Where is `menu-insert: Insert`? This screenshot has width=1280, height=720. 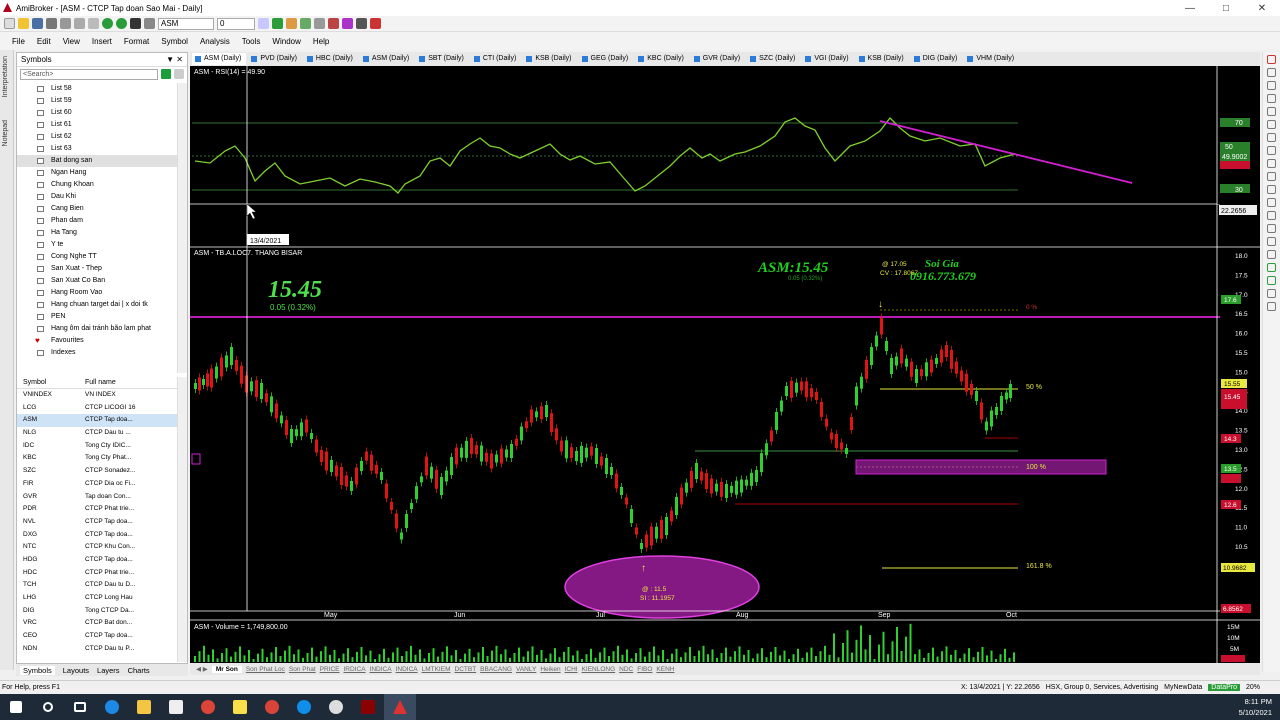
menu-insert: Insert is located at coordinates (102, 41).